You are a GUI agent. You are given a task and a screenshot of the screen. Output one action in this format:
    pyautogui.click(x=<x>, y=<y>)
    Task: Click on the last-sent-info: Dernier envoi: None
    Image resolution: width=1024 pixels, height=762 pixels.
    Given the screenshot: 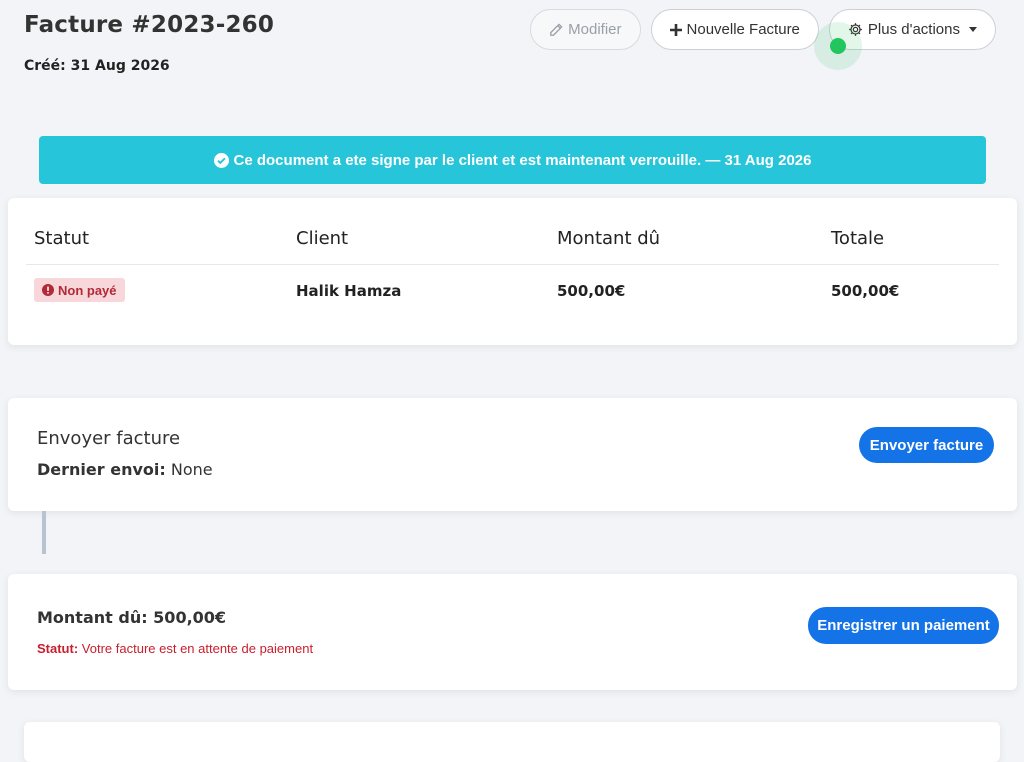 What is the action you would take?
    pyautogui.click(x=125, y=469)
    